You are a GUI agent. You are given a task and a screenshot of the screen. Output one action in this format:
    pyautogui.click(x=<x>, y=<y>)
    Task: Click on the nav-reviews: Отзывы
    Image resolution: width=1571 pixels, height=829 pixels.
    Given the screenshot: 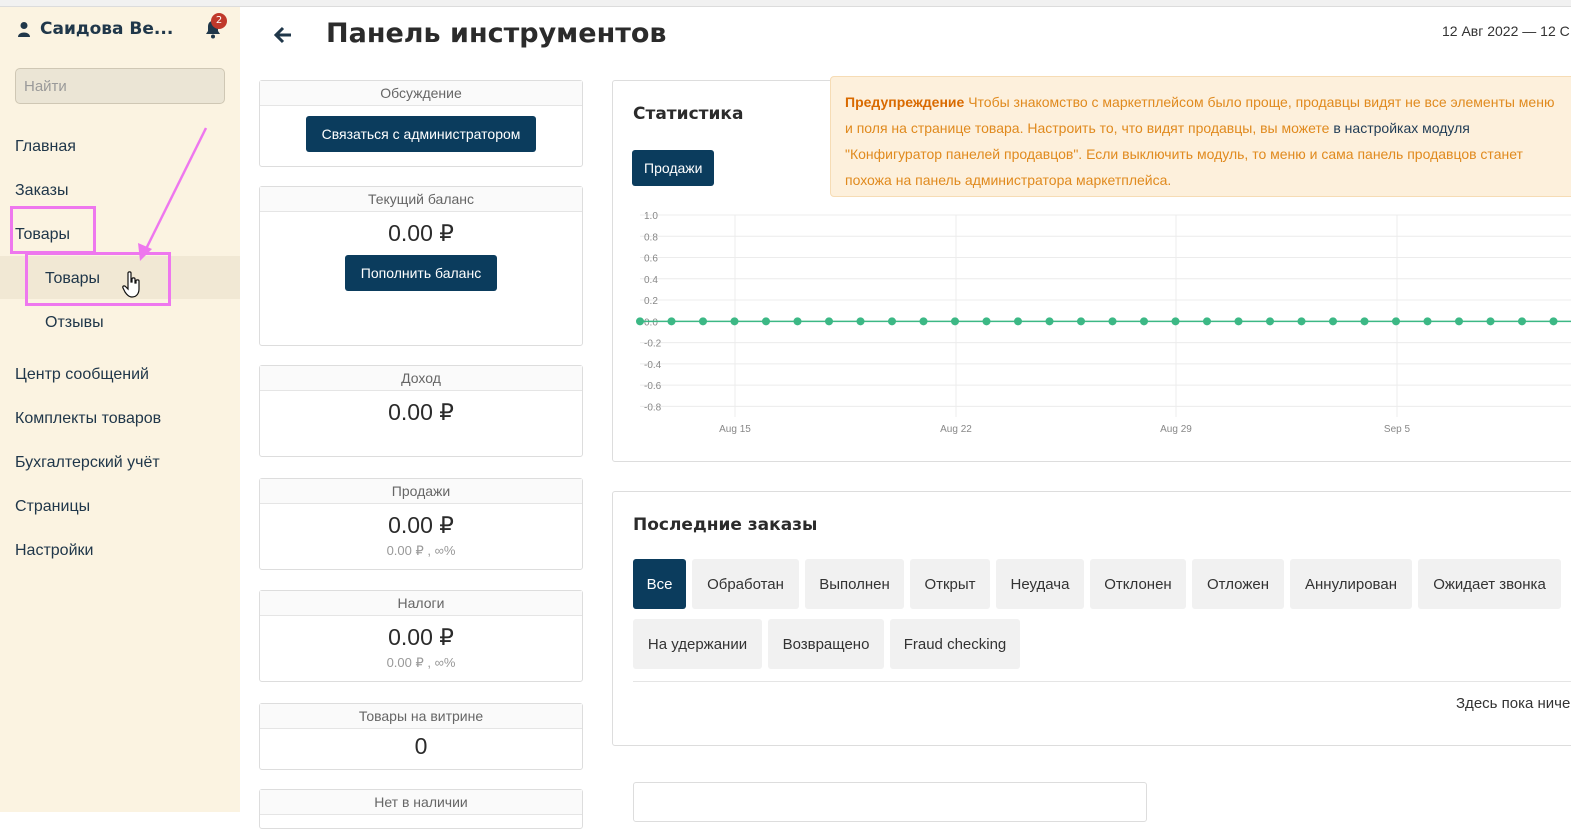 What is the action you would take?
    pyautogui.click(x=74, y=323)
    